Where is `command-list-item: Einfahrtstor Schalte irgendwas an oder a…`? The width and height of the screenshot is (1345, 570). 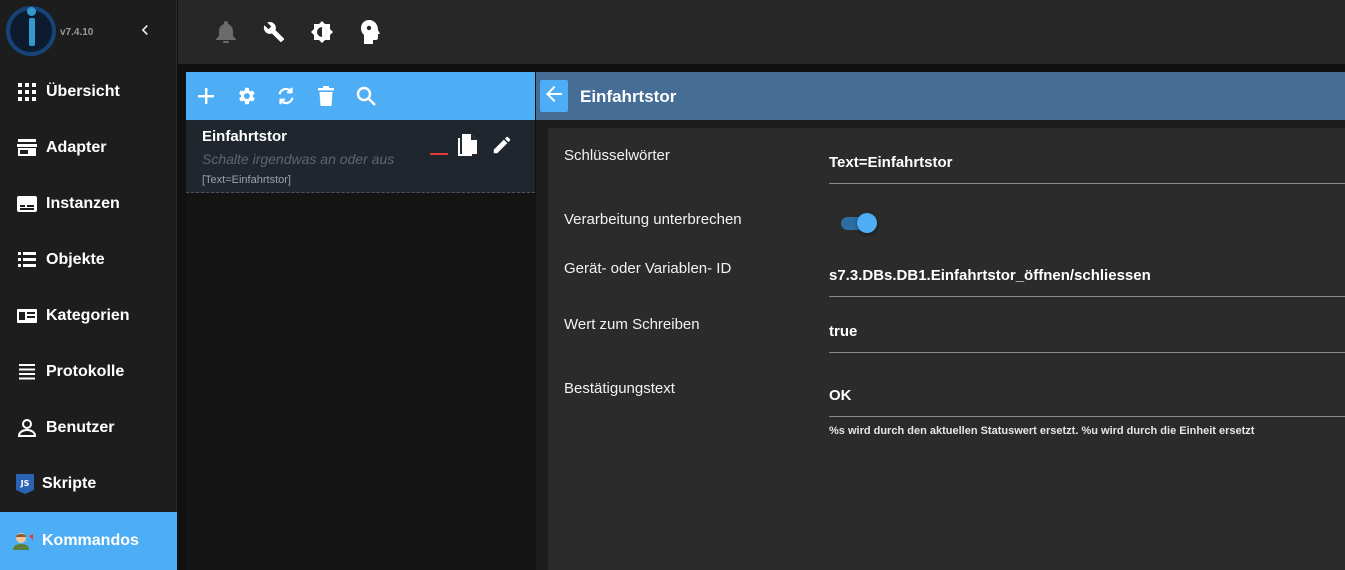 command-list-item: Einfahrtstor Schalte irgendwas an oder a… is located at coordinates (360, 156).